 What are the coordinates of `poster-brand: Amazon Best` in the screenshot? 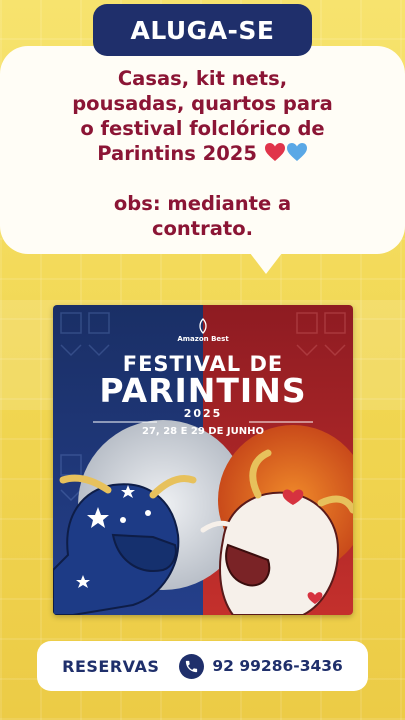 It's located at (203, 339).